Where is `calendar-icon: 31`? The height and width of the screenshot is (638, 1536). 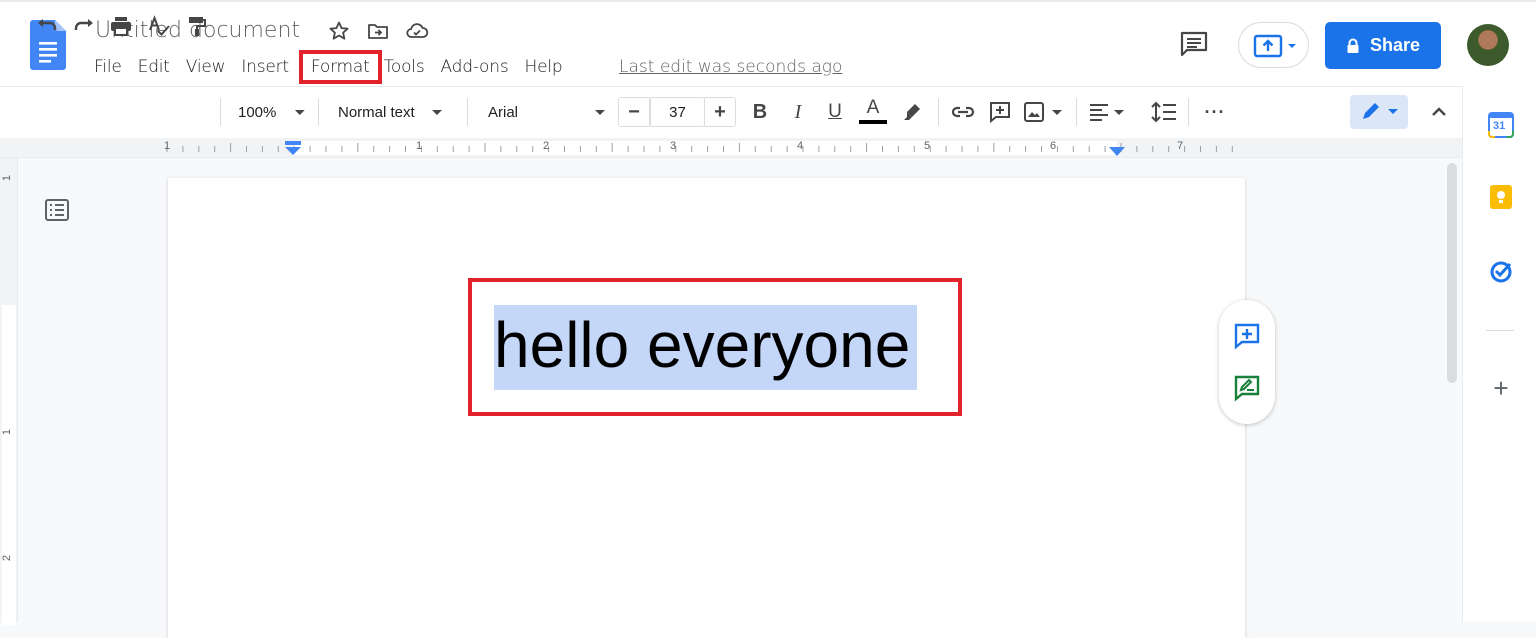 calendar-icon: 31 is located at coordinates (1501, 125).